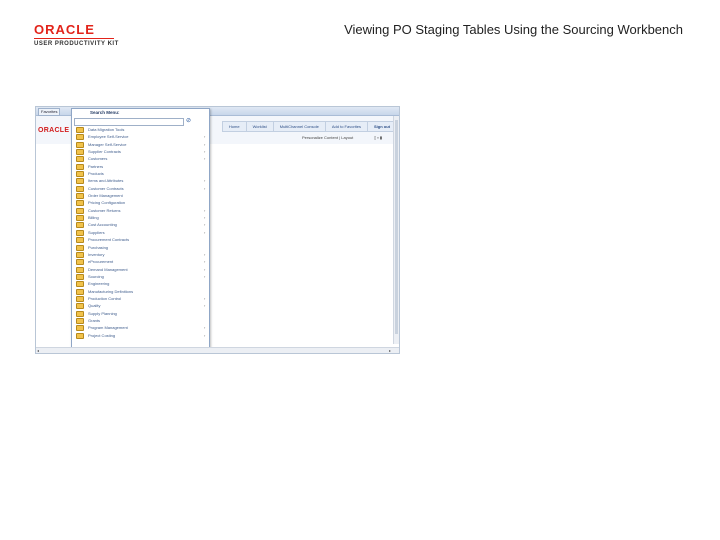 The width and height of the screenshot is (720, 540). Describe the element at coordinates (140, 129) in the screenshot. I see `menu-item: Data Migration Tools` at that location.